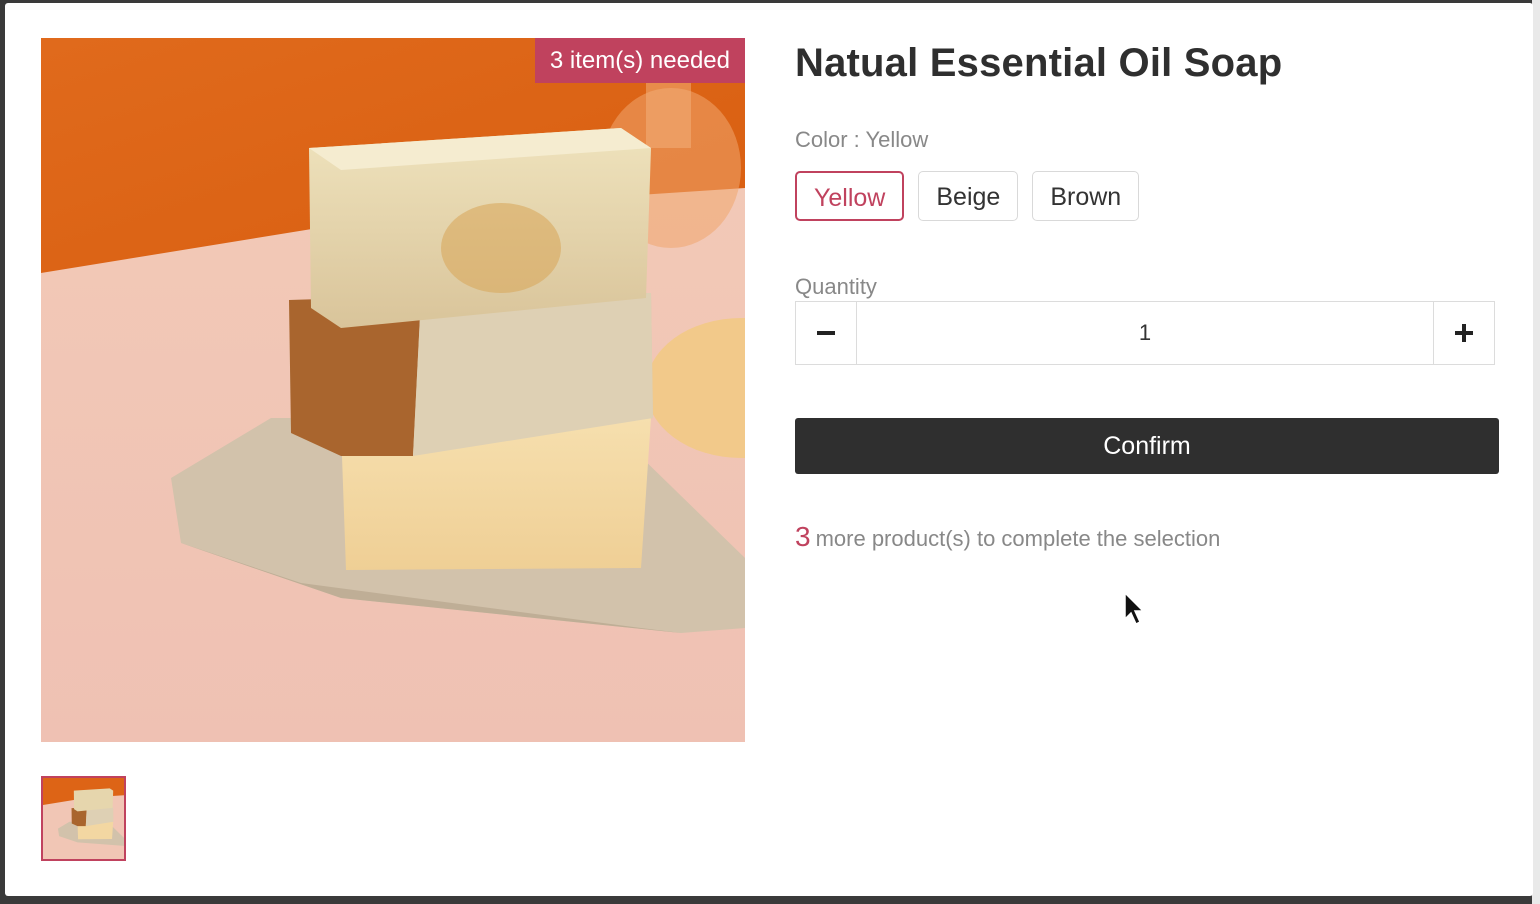 The width and height of the screenshot is (1540, 904). I want to click on plus-icon, so click(1464, 333).